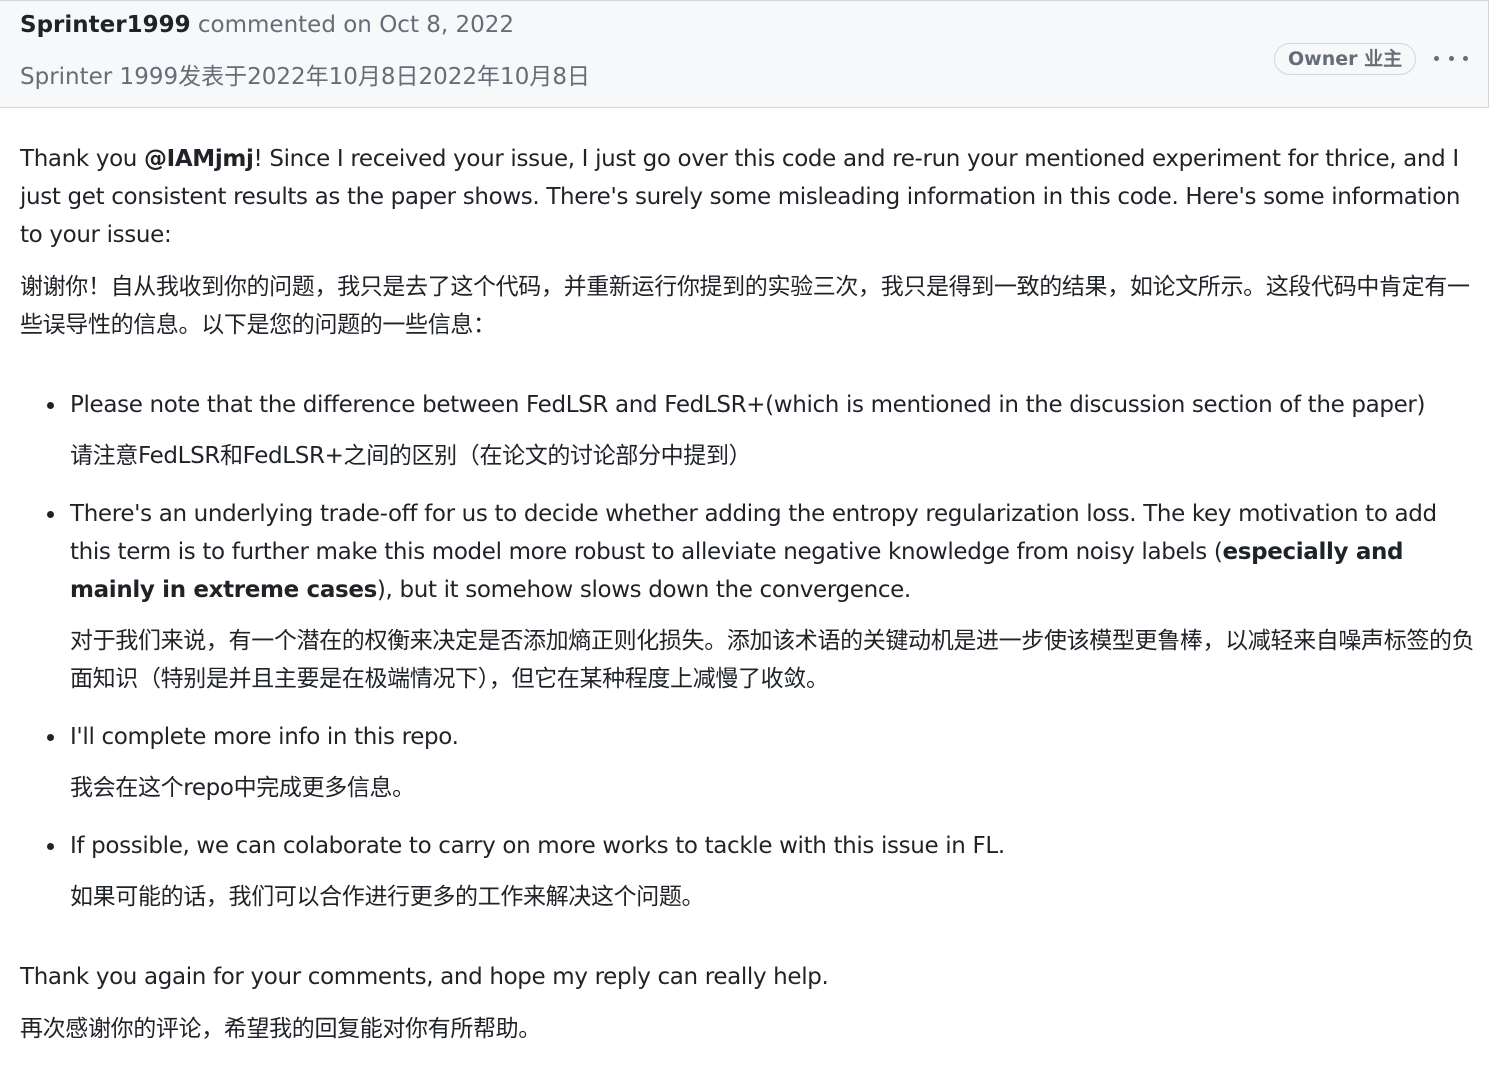  Describe the element at coordinates (105, 25) in the screenshot. I see `author-link: Sprinter1999` at that location.